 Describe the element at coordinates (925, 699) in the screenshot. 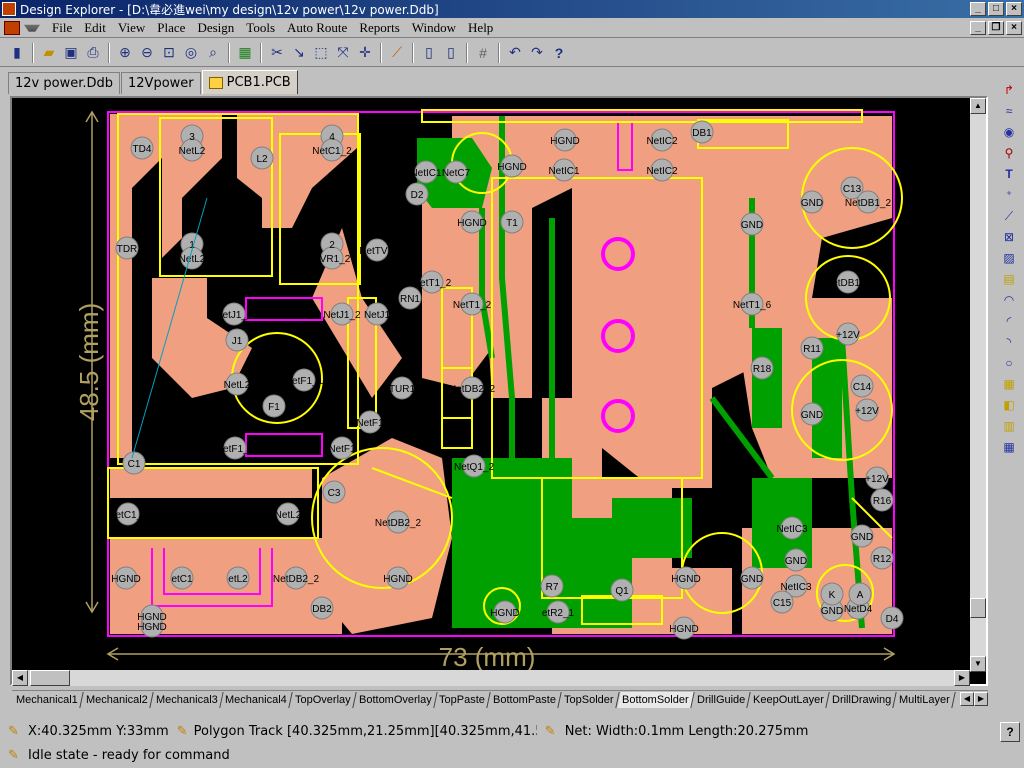

I see `layer-tab-multilayer: MultiLayer` at that location.